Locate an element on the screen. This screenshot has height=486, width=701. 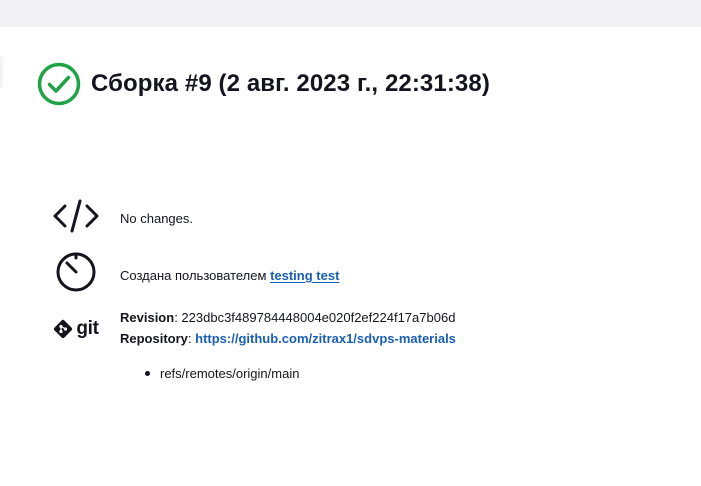
bullet-icon is located at coordinates (147, 373).